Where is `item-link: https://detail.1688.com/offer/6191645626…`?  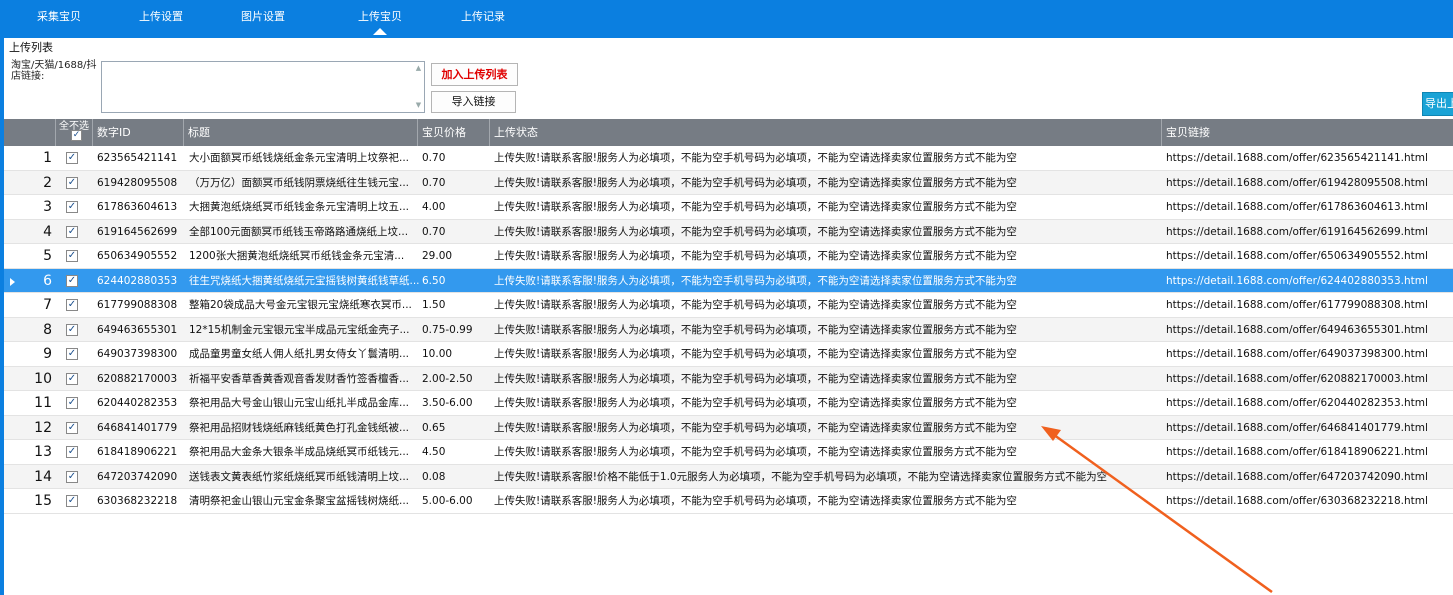
item-link: https://detail.1688.com/offer/6191645626… is located at coordinates (1309, 232).